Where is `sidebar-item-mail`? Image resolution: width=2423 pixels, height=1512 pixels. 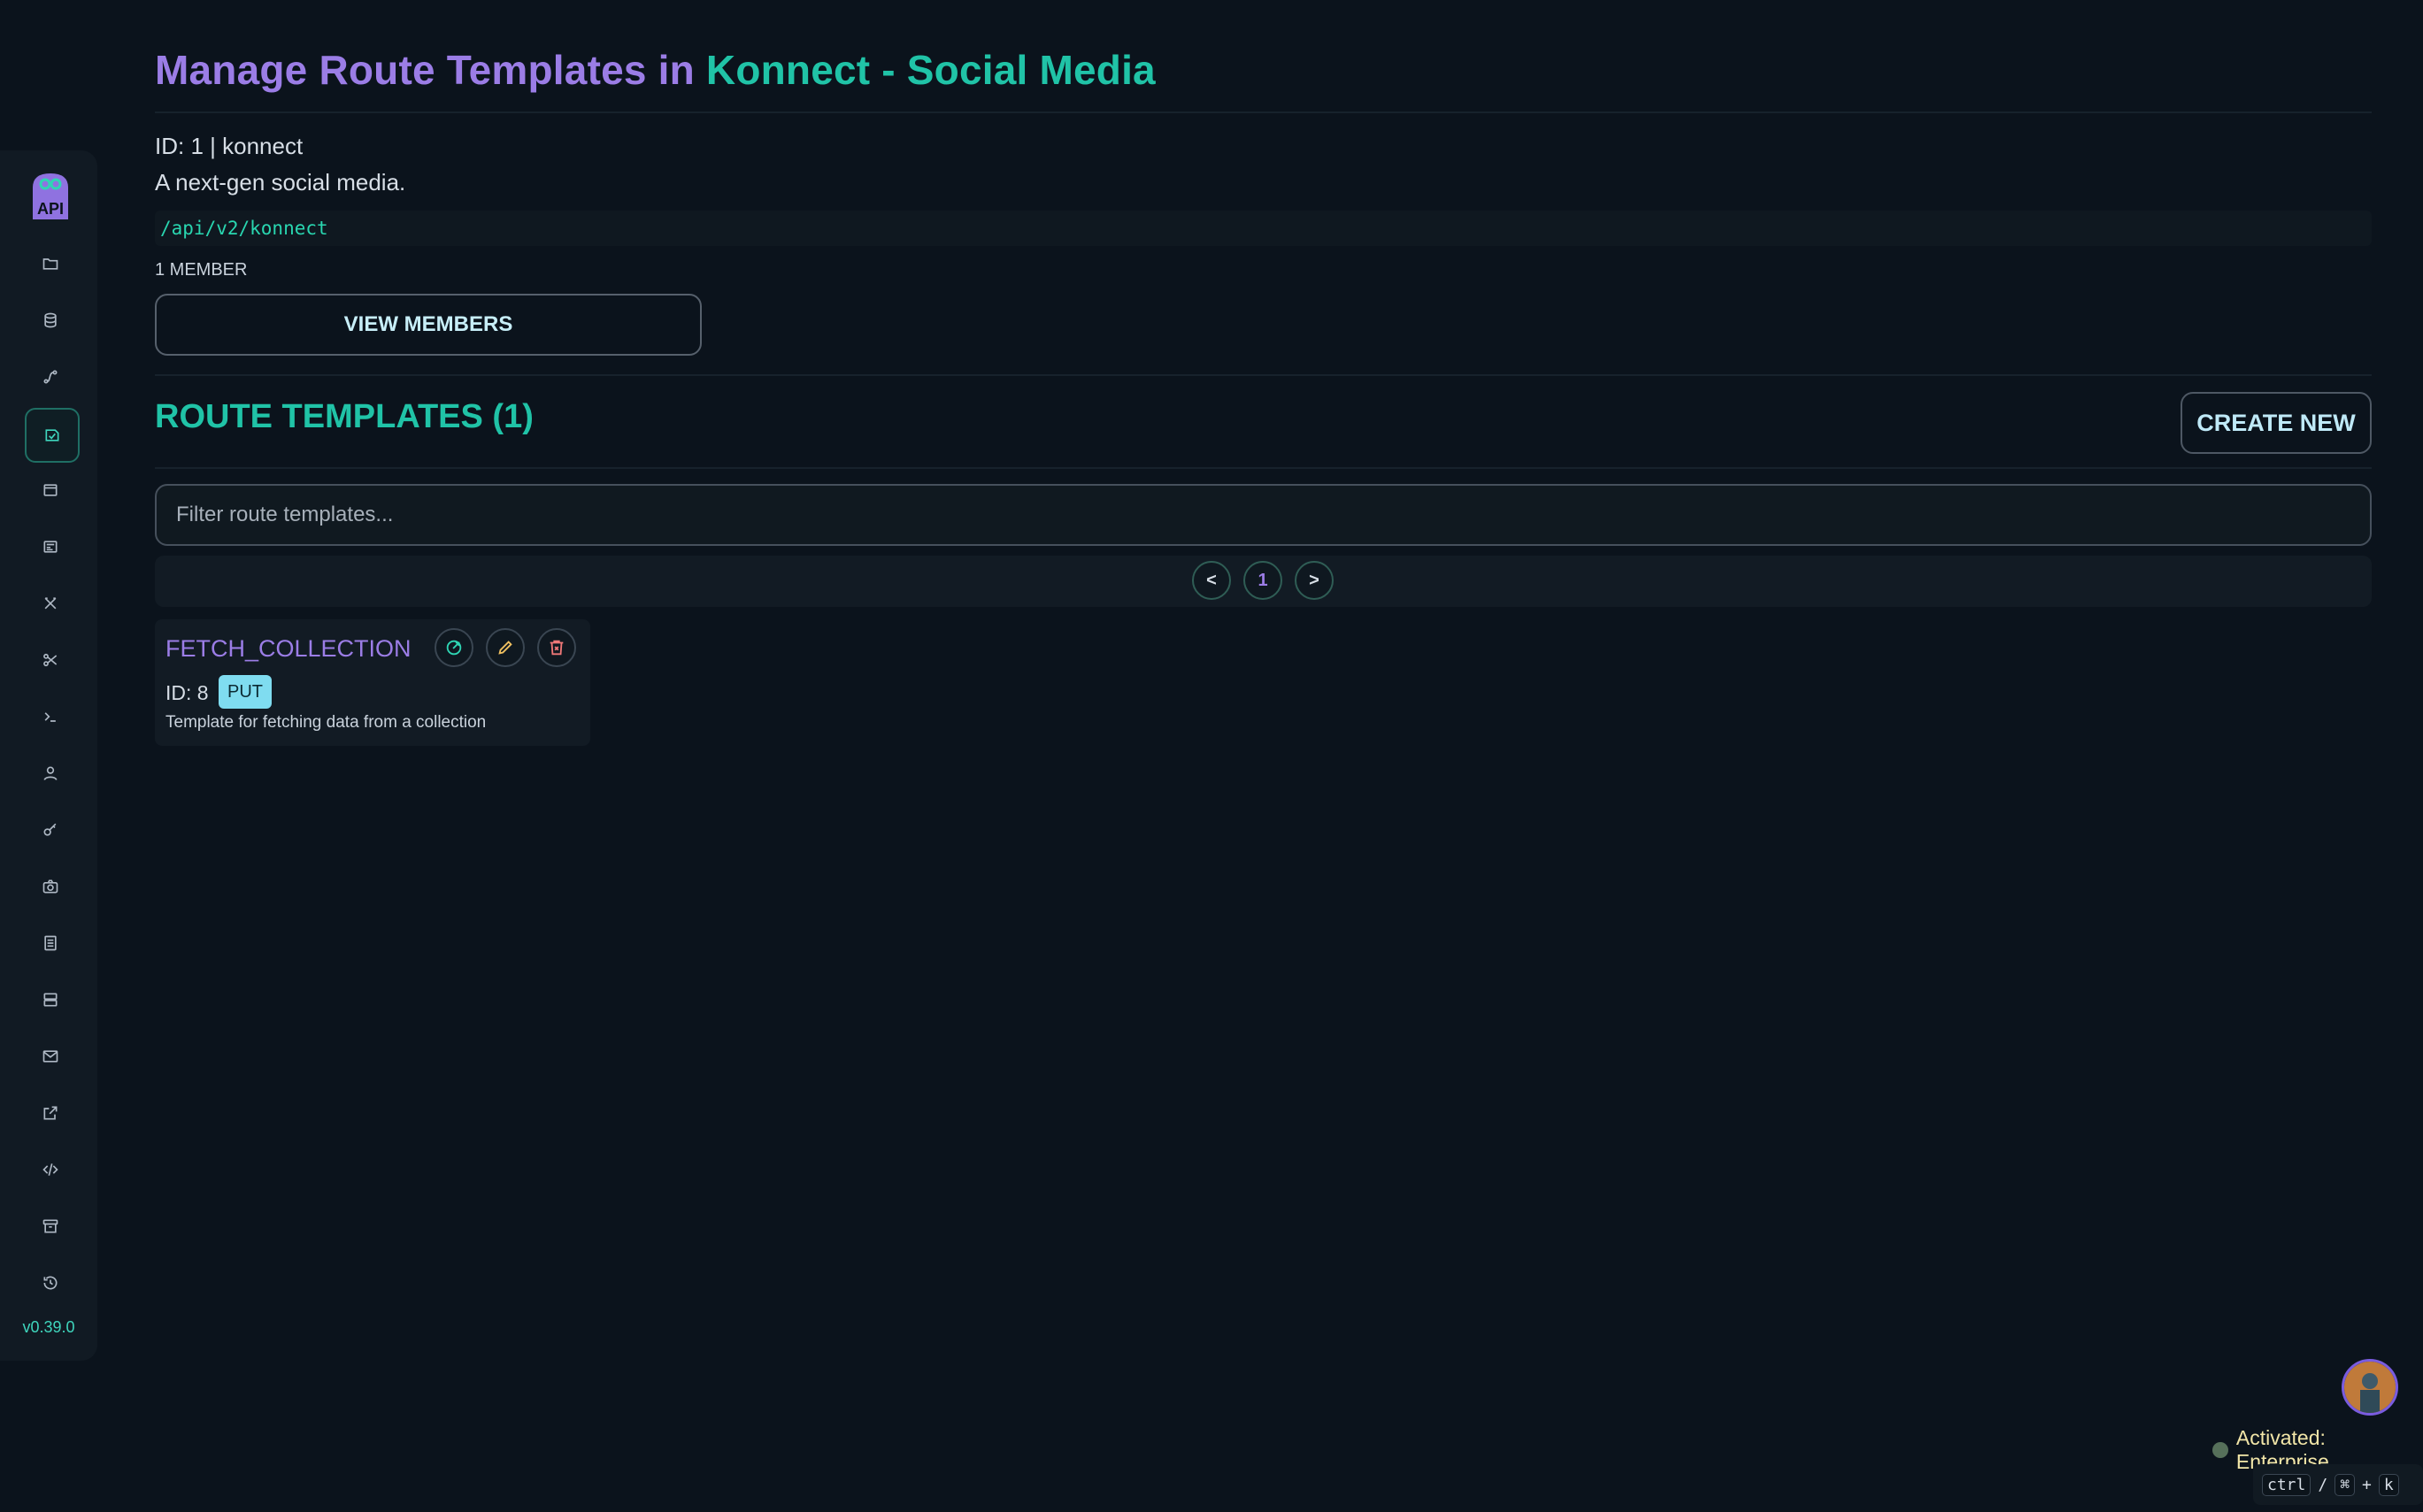
sidebar-item-mail is located at coordinates (50, 1056).